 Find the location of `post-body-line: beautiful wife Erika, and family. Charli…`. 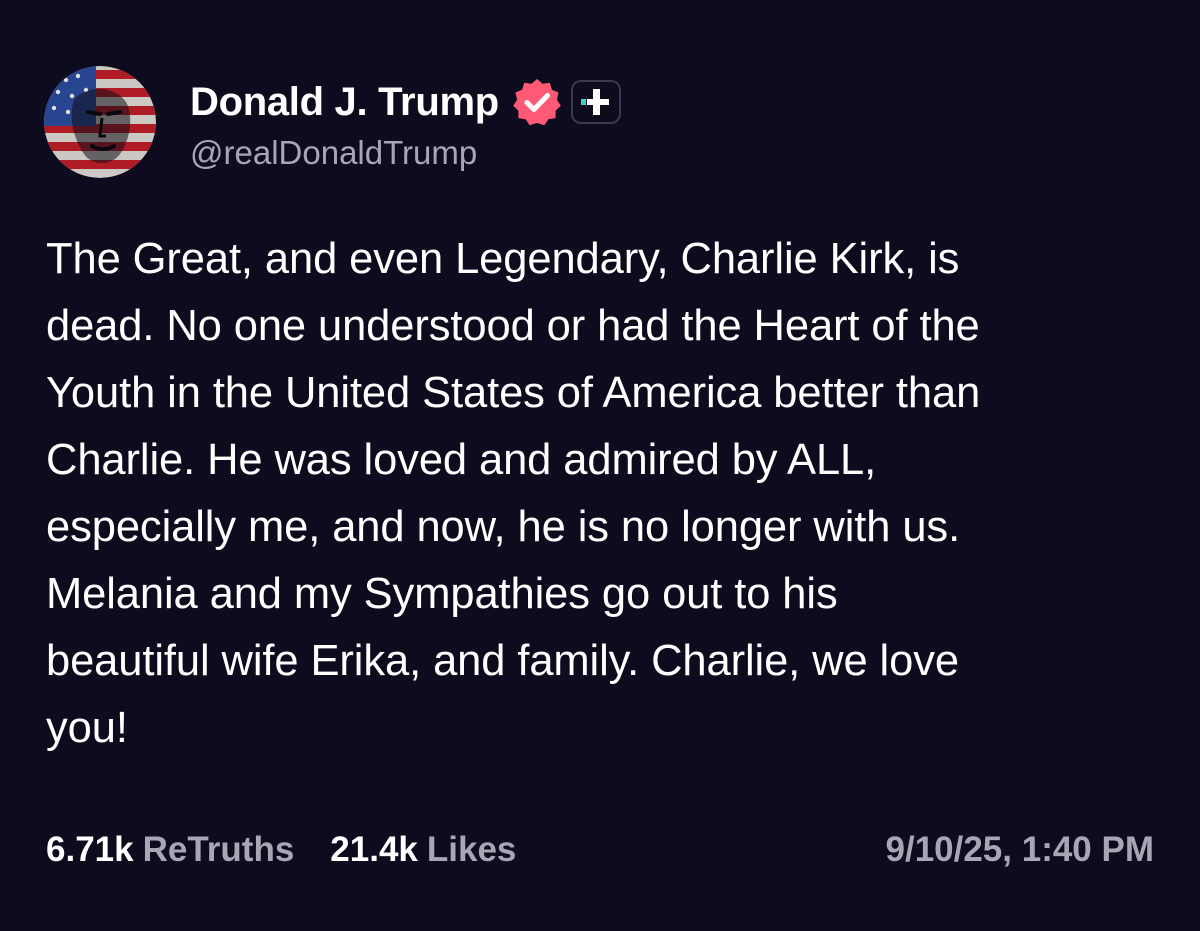

post-body-line: beautiful wife Erika, and family. Charli… is located at coordinates (502, 661).